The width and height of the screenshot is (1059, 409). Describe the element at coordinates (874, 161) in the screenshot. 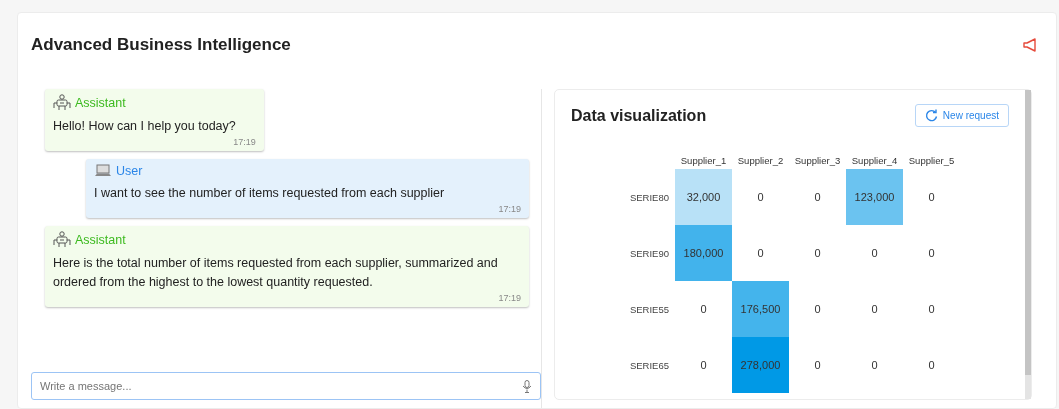

I see `column-header: Supplier_4` at that location.